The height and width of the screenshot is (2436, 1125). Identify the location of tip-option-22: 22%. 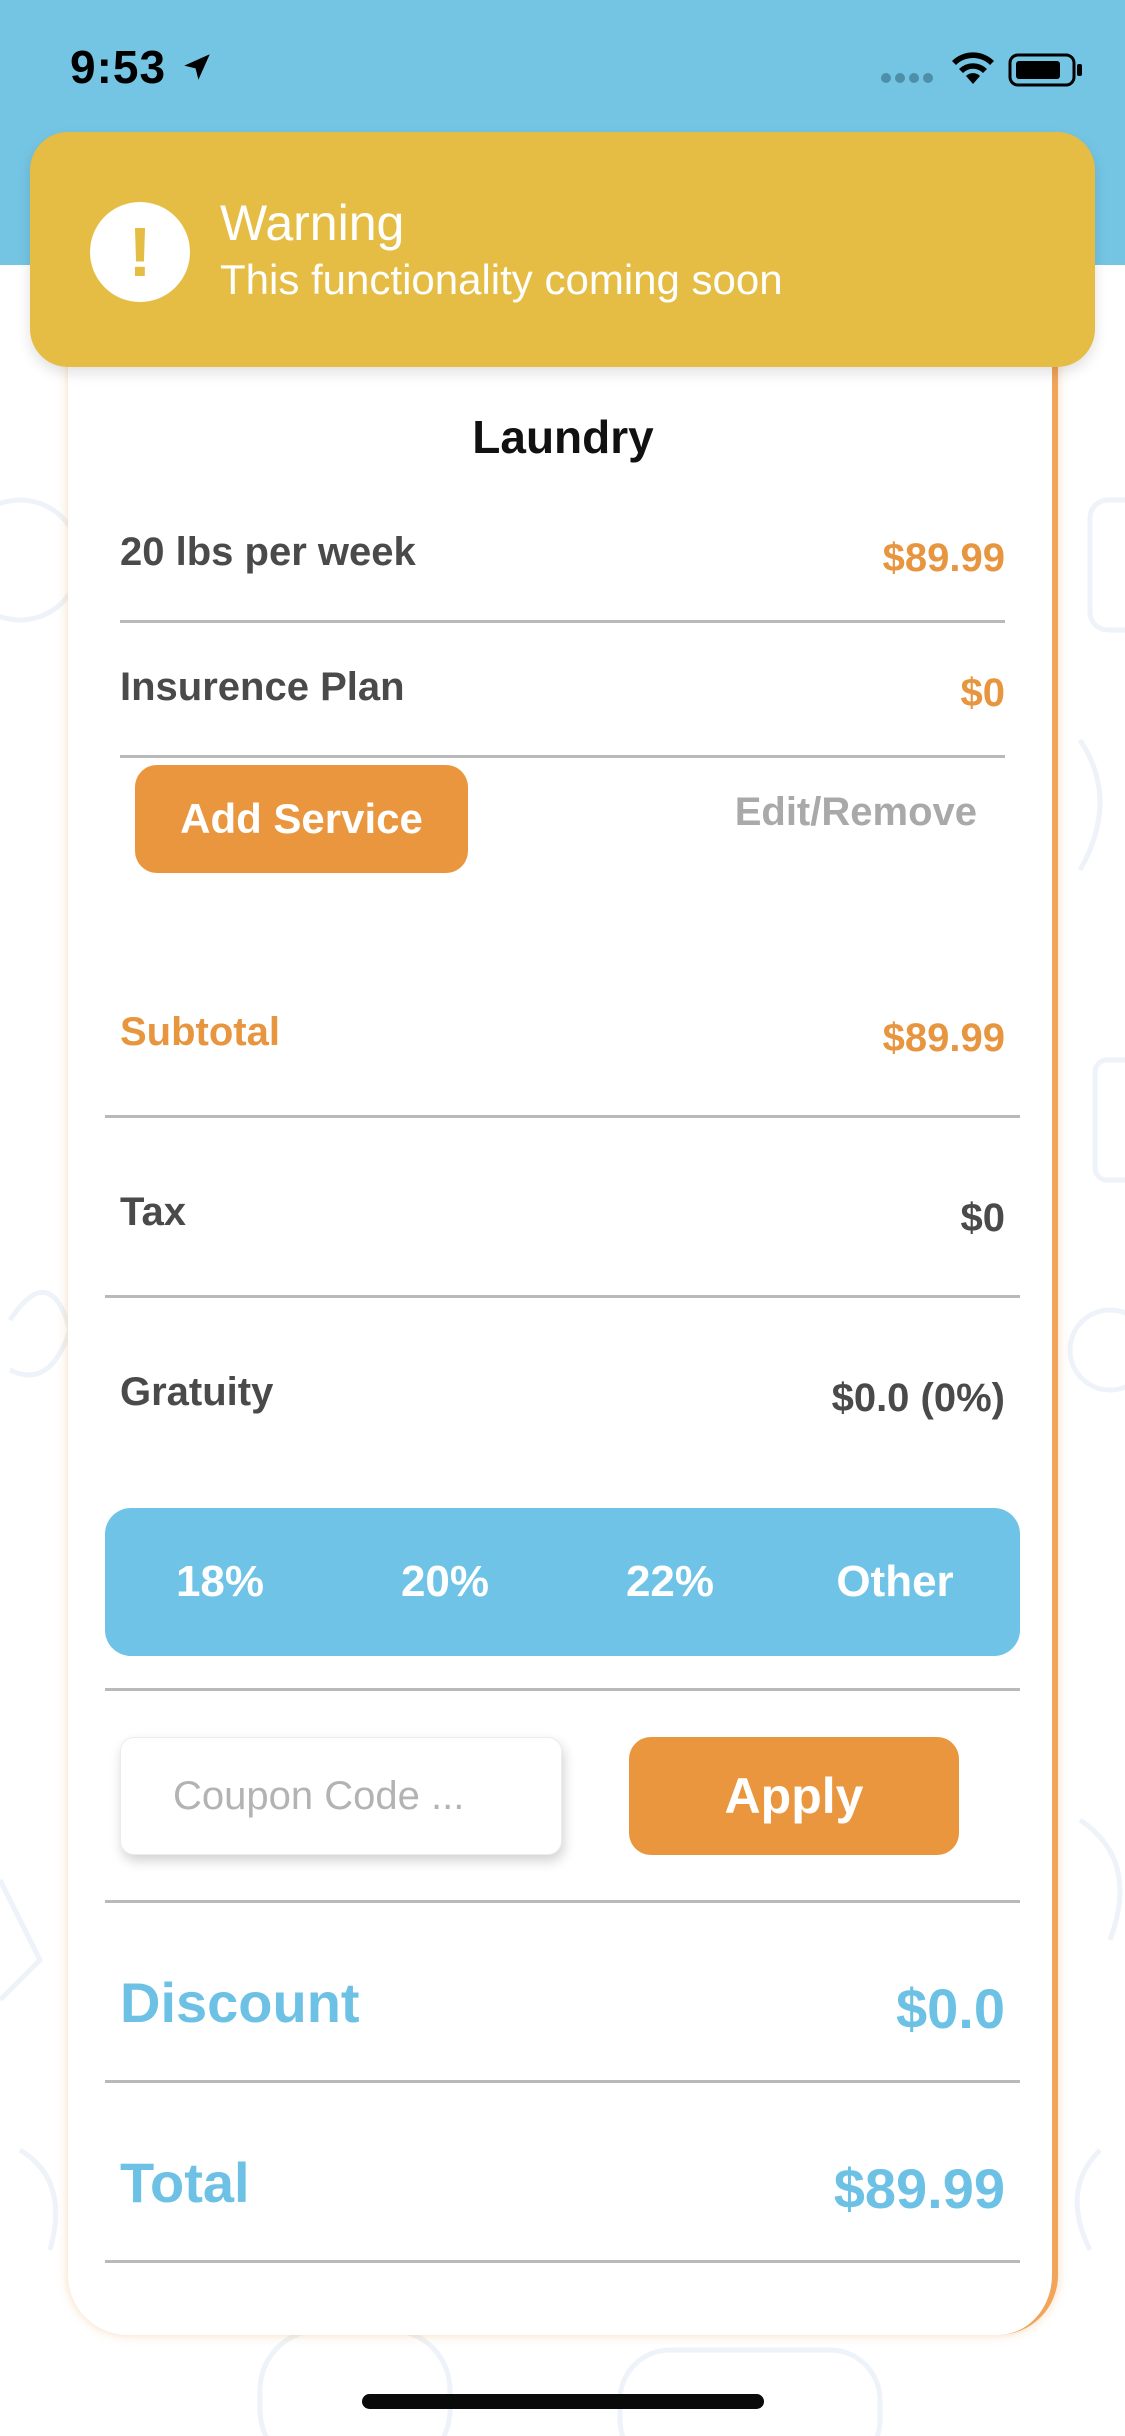
(670, 1582).